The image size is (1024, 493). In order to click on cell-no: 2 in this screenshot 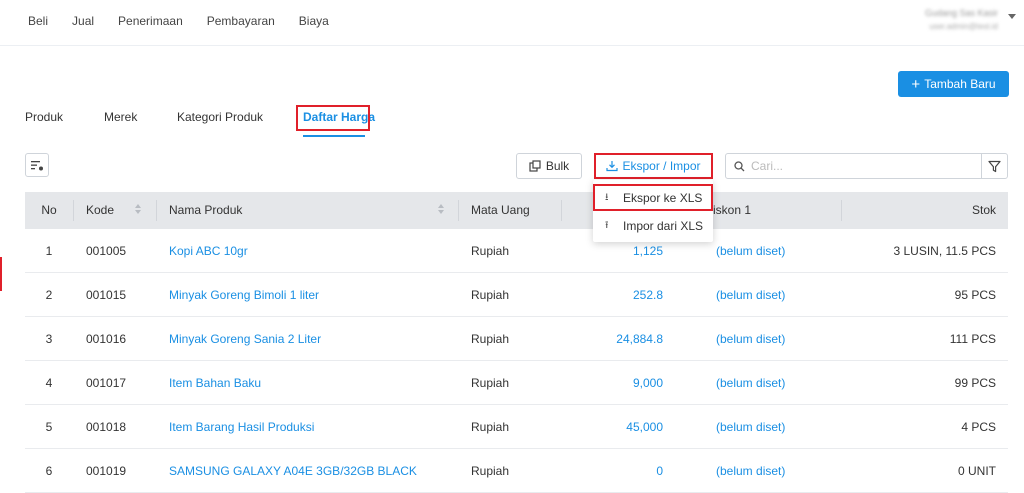, I will do `click(49, 295)`.